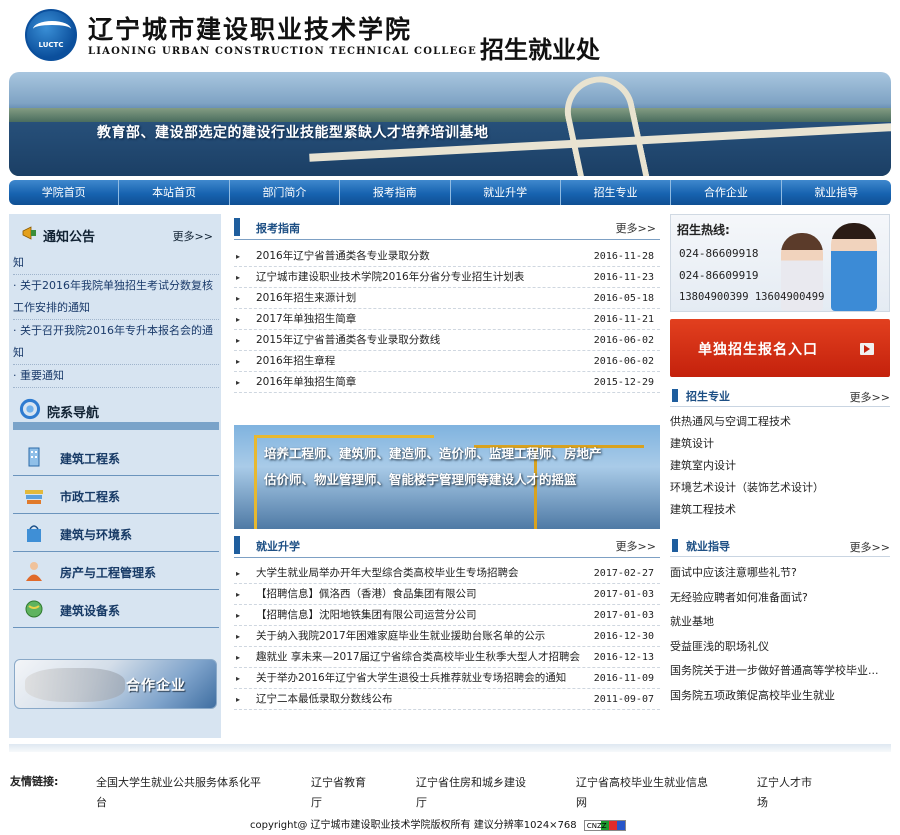  What do you see at coordinates (787, 793) in the screenshot?
I see `friendly-link: 辽宁人才市场` at bounding box center [787, 793].